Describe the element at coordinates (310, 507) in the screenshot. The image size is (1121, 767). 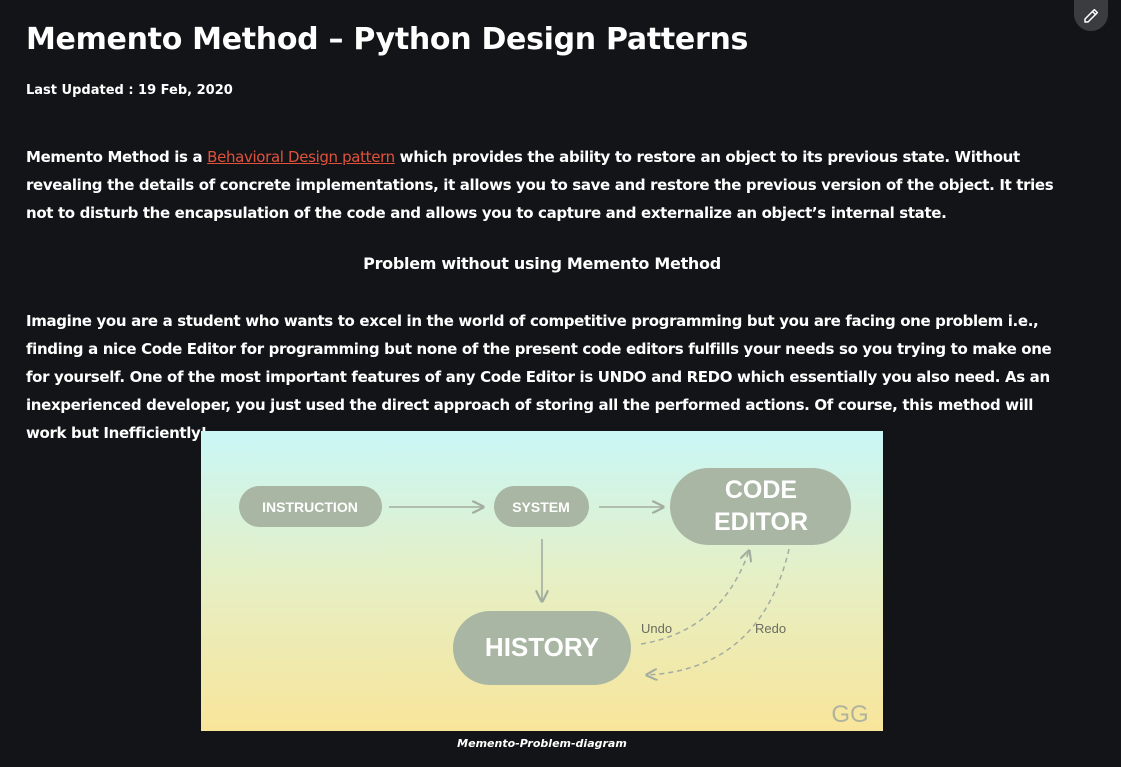
I see `instruction-label: INSTRUCTION` at that location.